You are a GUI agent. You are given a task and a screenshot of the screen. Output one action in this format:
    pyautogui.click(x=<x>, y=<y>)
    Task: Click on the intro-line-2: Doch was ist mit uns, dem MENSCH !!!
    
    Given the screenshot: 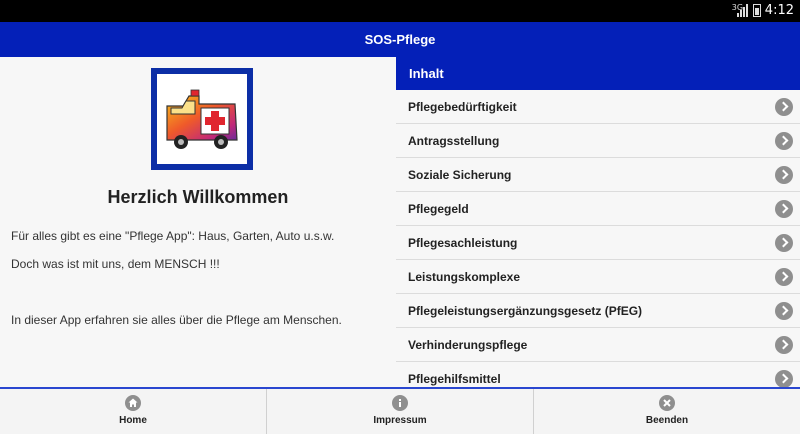 What is the action you would take?
    pyautogui.click(x=115, y=264)
    